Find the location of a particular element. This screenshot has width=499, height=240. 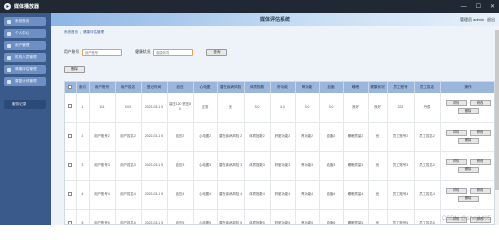

table-cell-name: 用户姓名5 is located at coordinates (128, 216).